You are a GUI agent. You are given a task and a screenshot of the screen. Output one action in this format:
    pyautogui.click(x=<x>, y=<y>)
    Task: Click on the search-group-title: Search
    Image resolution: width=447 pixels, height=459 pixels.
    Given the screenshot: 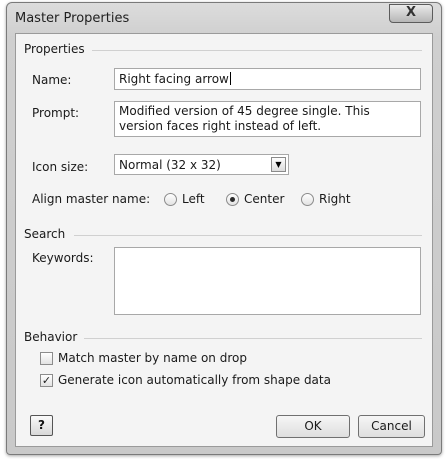 What is the action you would take?
    pyautogui.click(x=45, y=234)
    